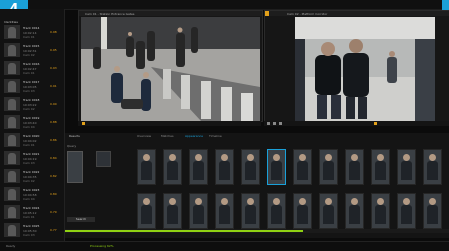 This screenshot has width=449, height=251. Describe the element at coordinates (53, 68) in the screenshot. I see `sidebar-item-score: 0.93` at that location.